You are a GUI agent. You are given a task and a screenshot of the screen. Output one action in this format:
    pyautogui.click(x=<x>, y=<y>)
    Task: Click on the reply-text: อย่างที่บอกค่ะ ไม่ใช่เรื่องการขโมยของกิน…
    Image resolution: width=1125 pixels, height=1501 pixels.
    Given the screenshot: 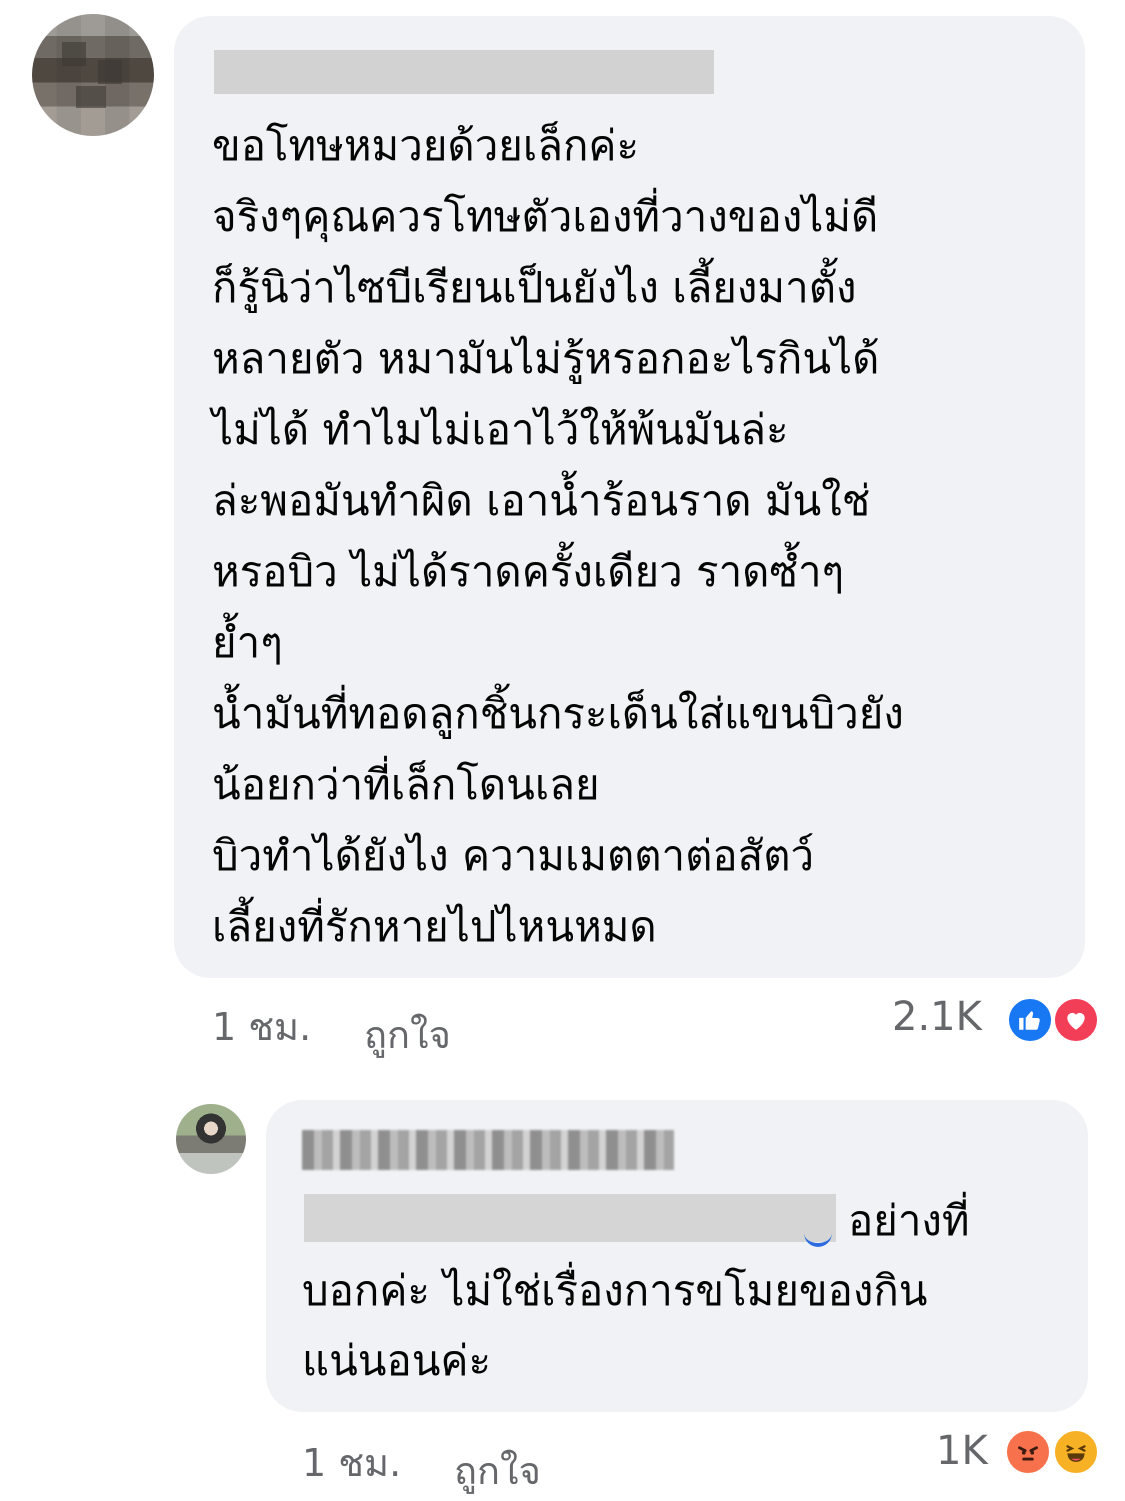 What is the action you would take?
    pyautogui.click(x=682, y=1291)
    